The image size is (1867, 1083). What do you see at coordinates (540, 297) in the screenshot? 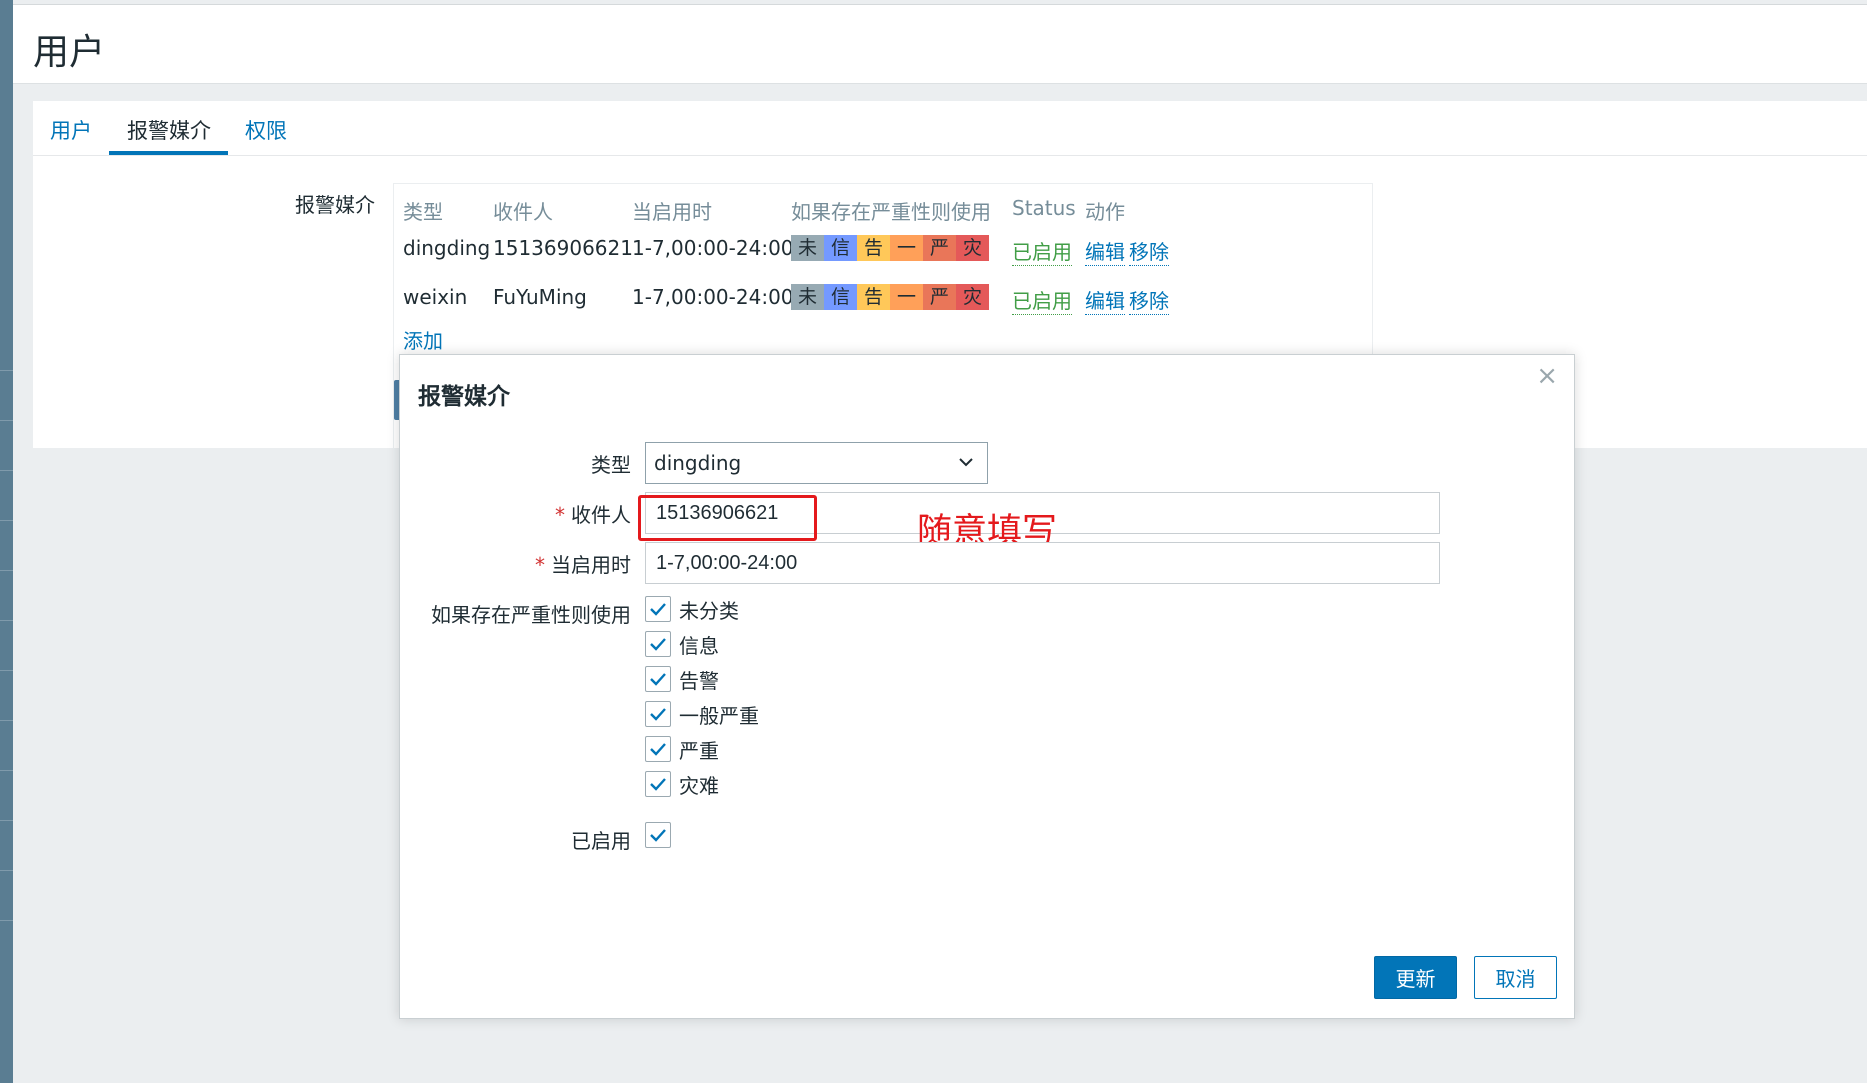
I see `table-cell-recipient: FuYuMing` at bounding box center [540, 297].